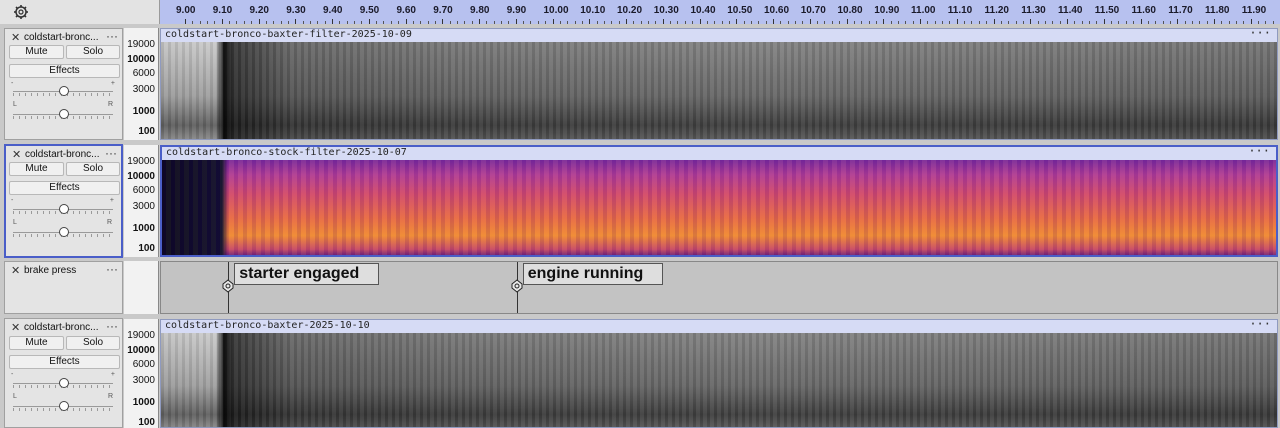 The height and width of the screenshot is (428, 1280). Describe the element at coordinates (307, 274) in the screenshot. I see `label-text-box: starter engaged` at that location.